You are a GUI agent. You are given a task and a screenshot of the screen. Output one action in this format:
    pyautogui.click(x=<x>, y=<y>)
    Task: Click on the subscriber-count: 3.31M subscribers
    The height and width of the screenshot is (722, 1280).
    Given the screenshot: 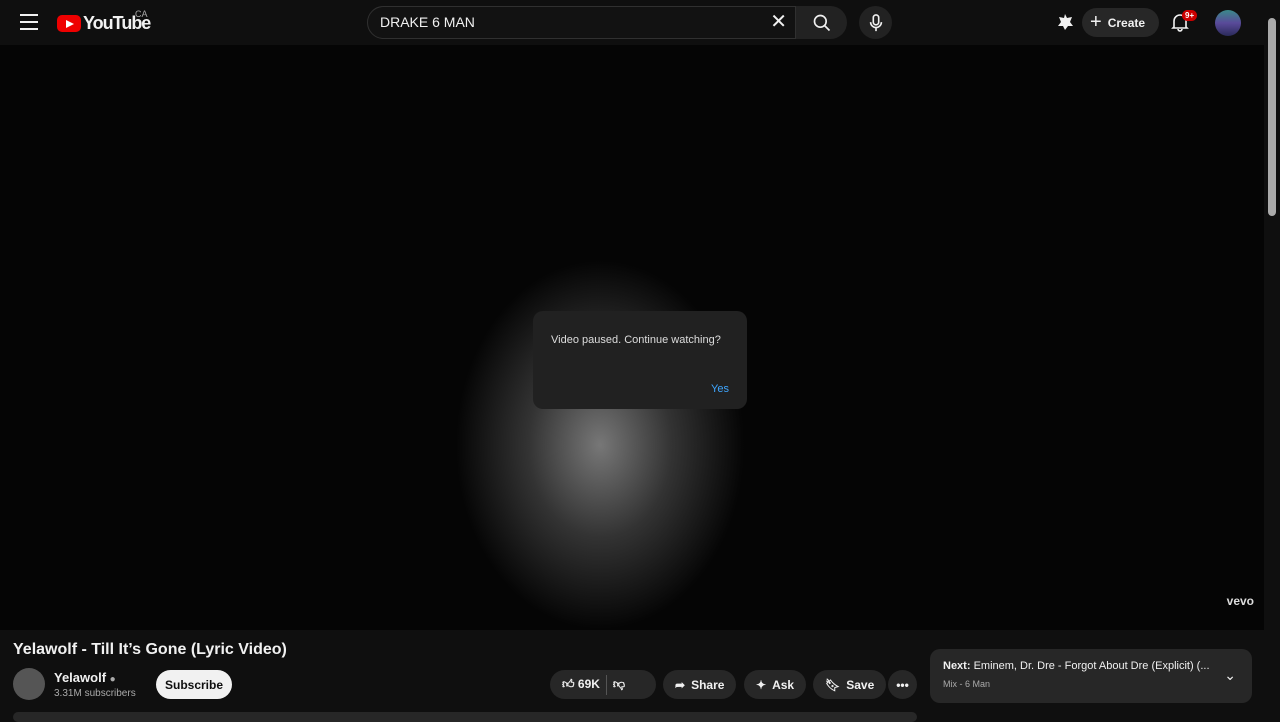 What is the action you would take?
    pyautogui.click(x=95, y=693)
    